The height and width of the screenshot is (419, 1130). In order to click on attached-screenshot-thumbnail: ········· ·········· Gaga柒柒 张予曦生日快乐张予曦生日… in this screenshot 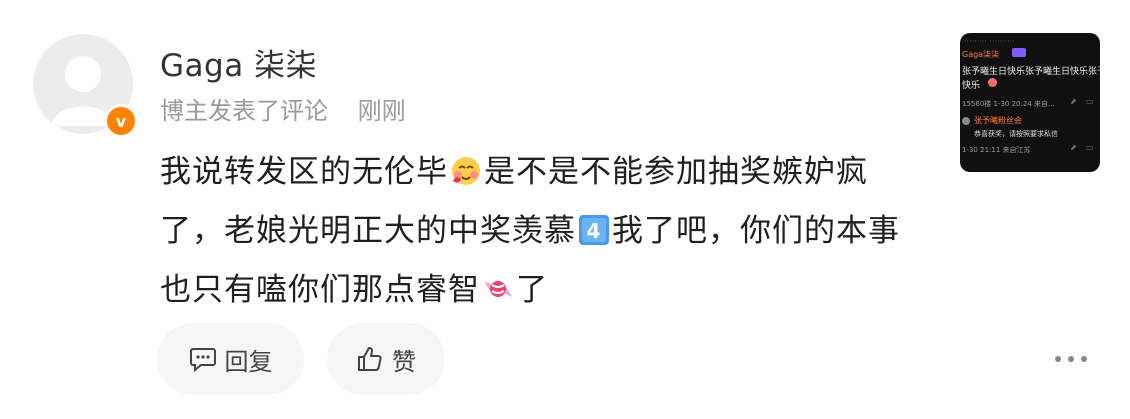, I will do `click(1030, 102)`.